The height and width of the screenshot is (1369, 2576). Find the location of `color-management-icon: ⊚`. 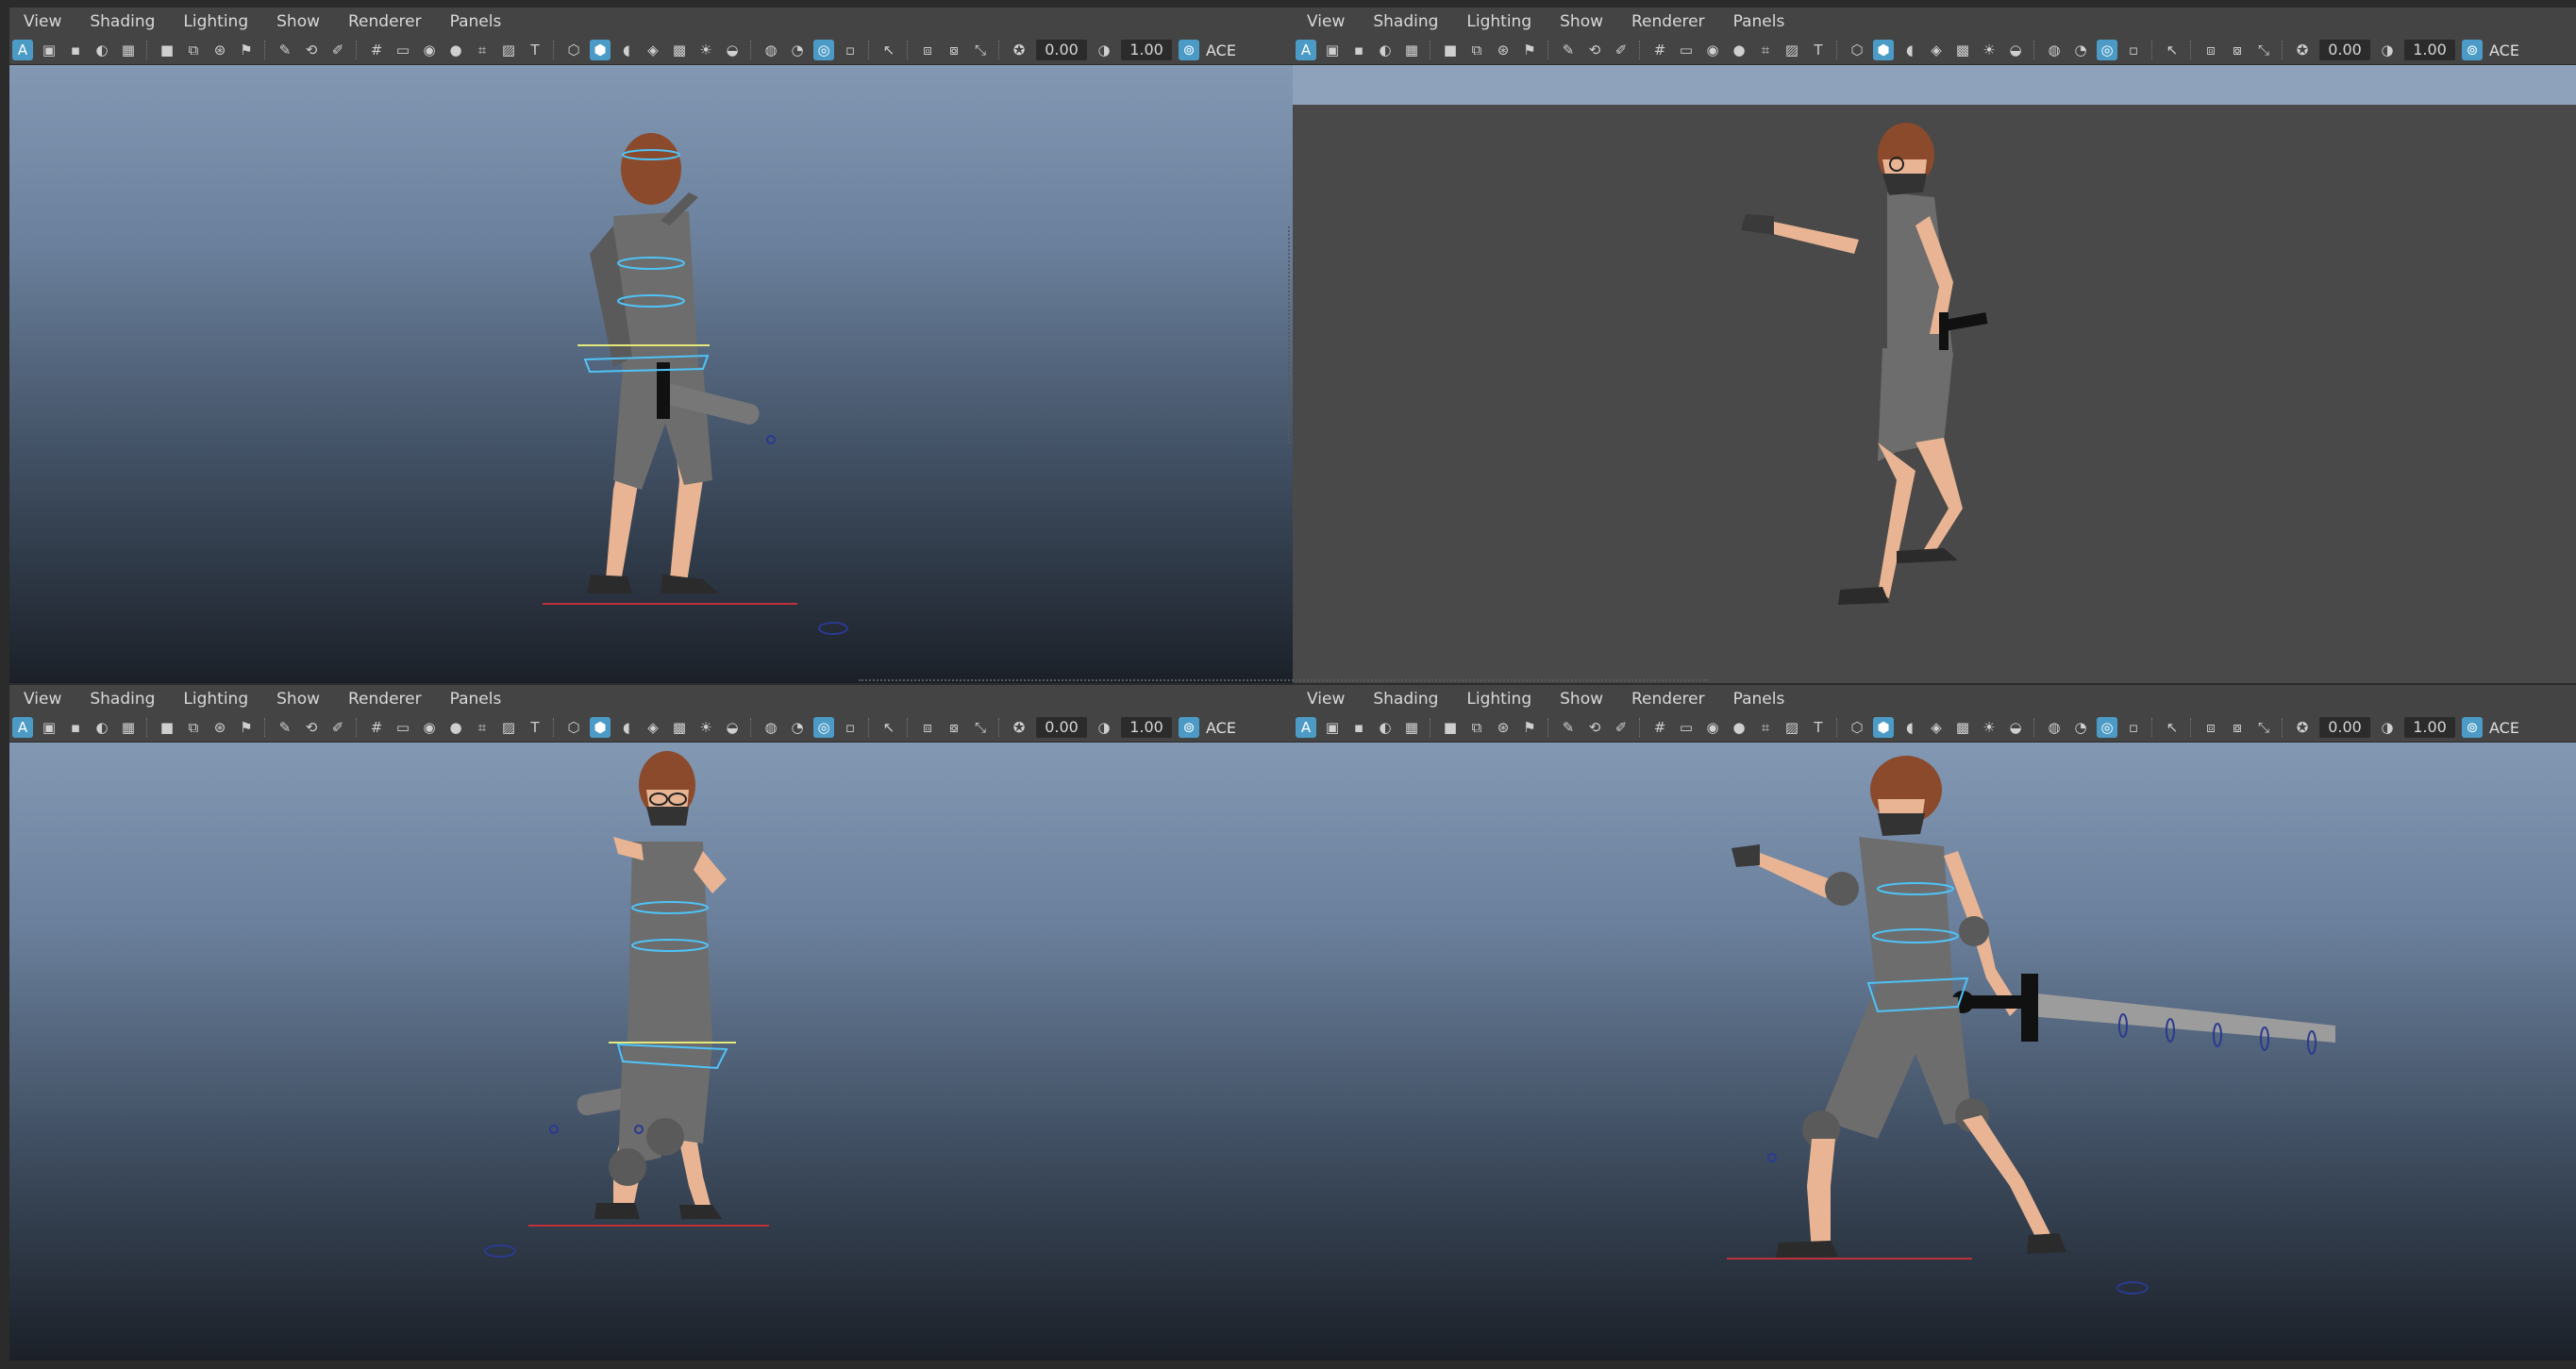

color-management-icon: ⊚ is located at coordinates (1189, 727).